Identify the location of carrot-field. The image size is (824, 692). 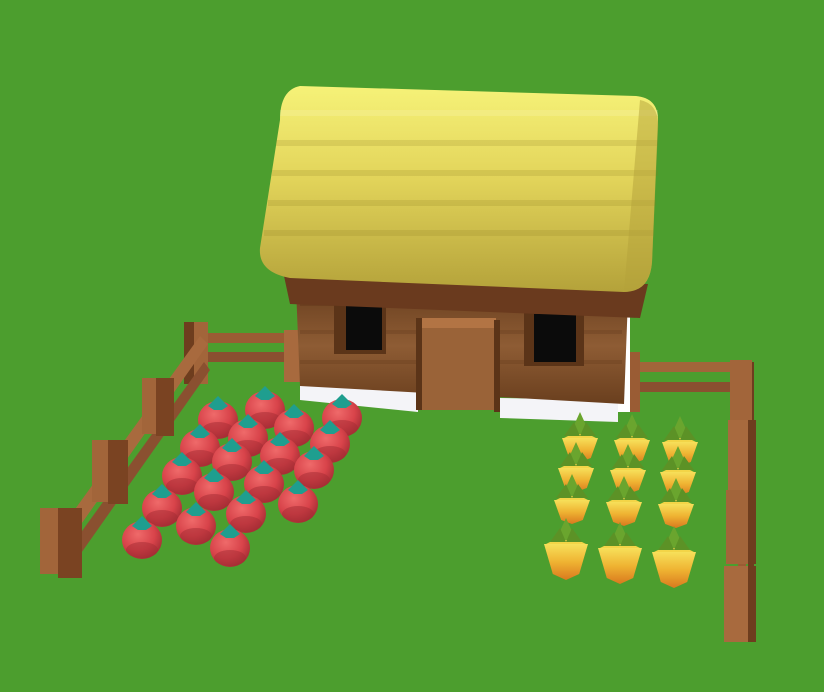
(621, 500).